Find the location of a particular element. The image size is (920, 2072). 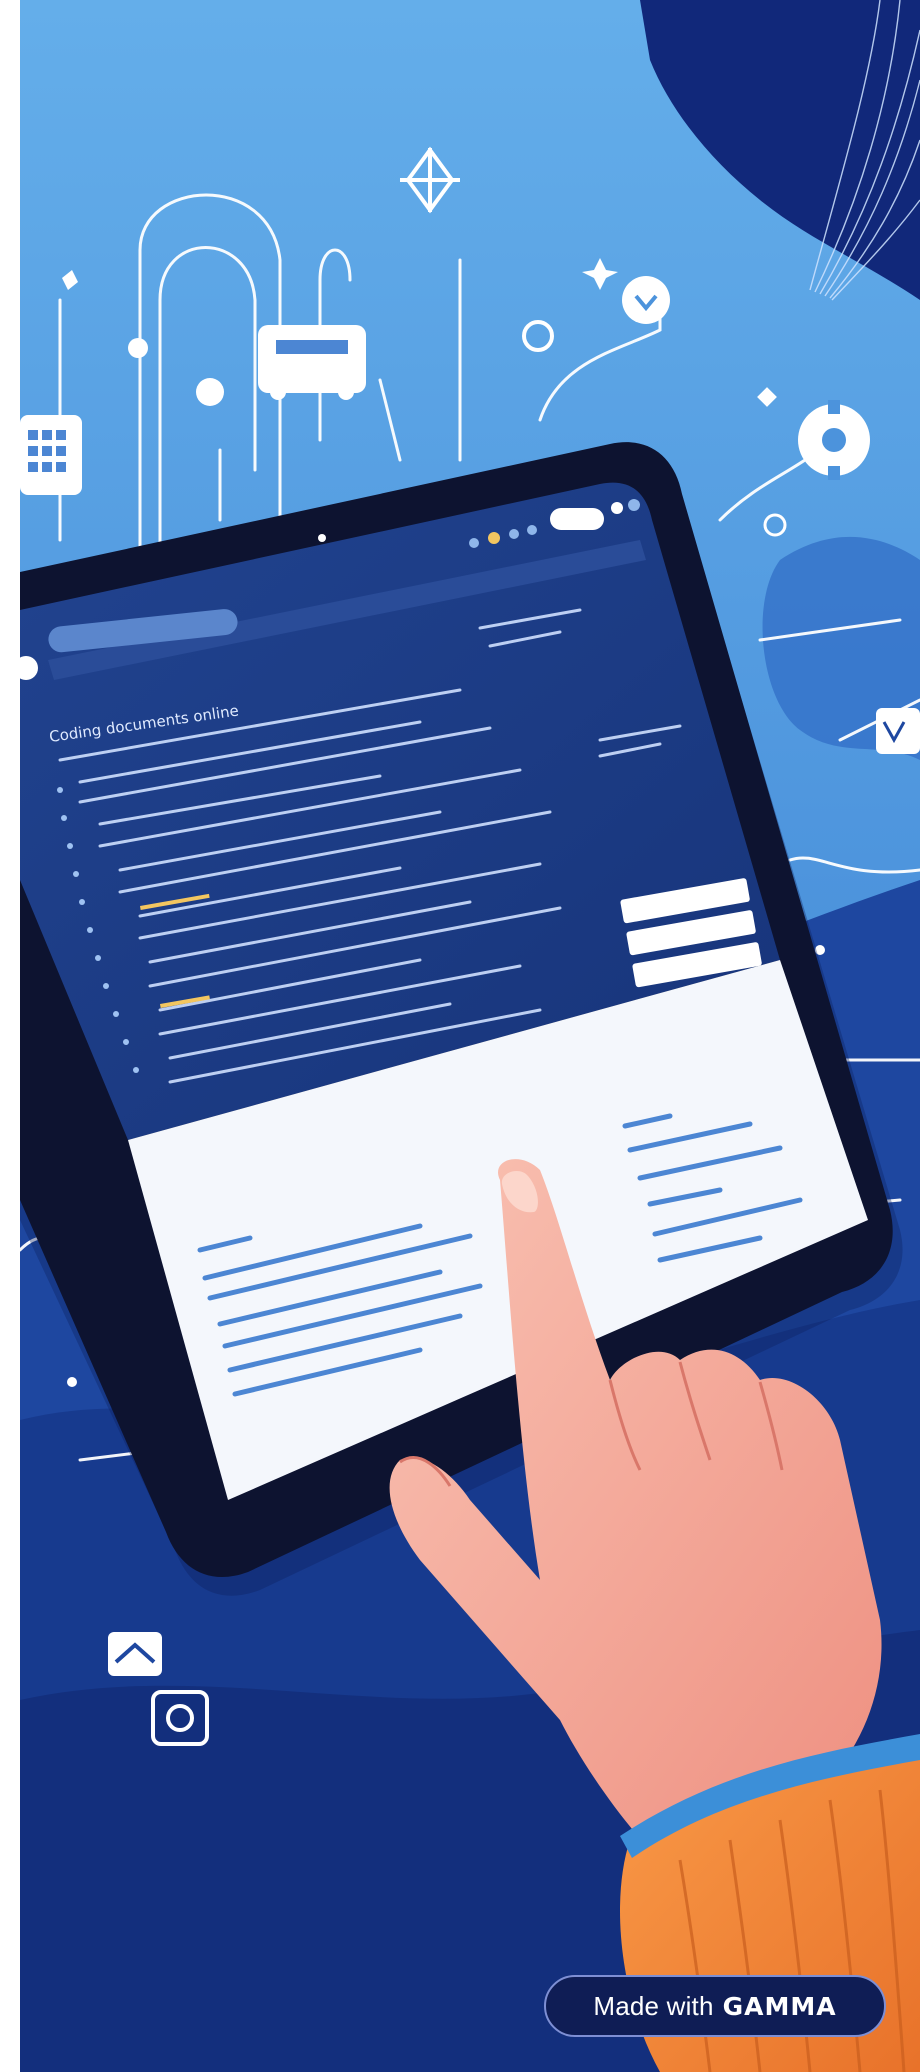

car-icon is located at coordinates (312, 362).